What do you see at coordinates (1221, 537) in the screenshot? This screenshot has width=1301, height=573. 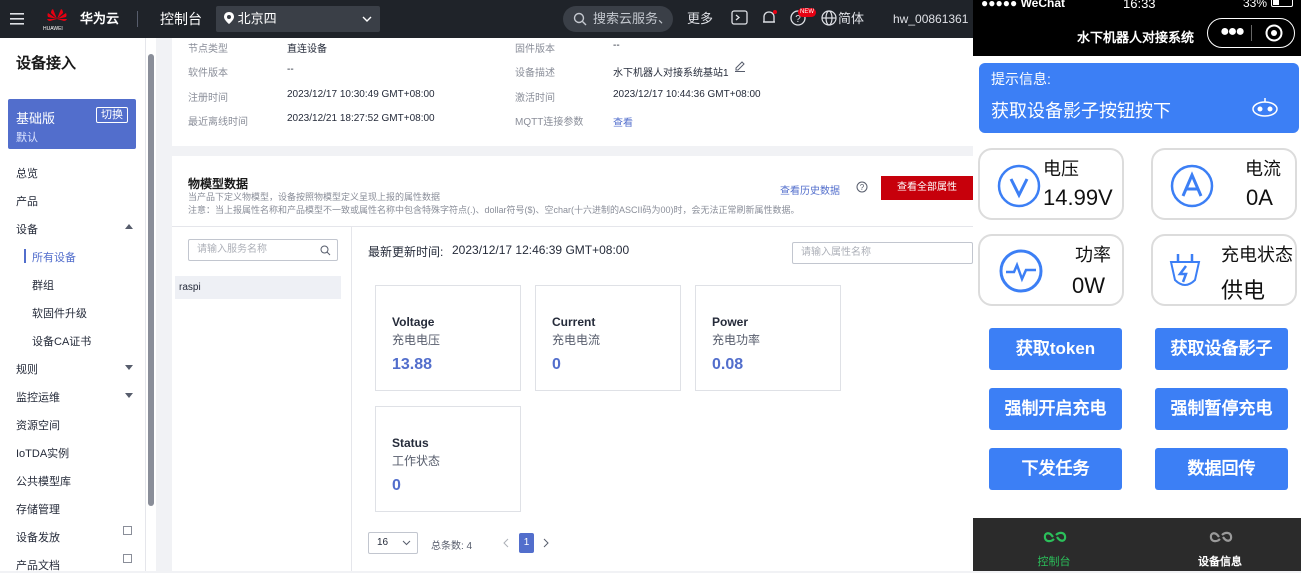 I see `link-icon` at bounding box center [1221, 537].